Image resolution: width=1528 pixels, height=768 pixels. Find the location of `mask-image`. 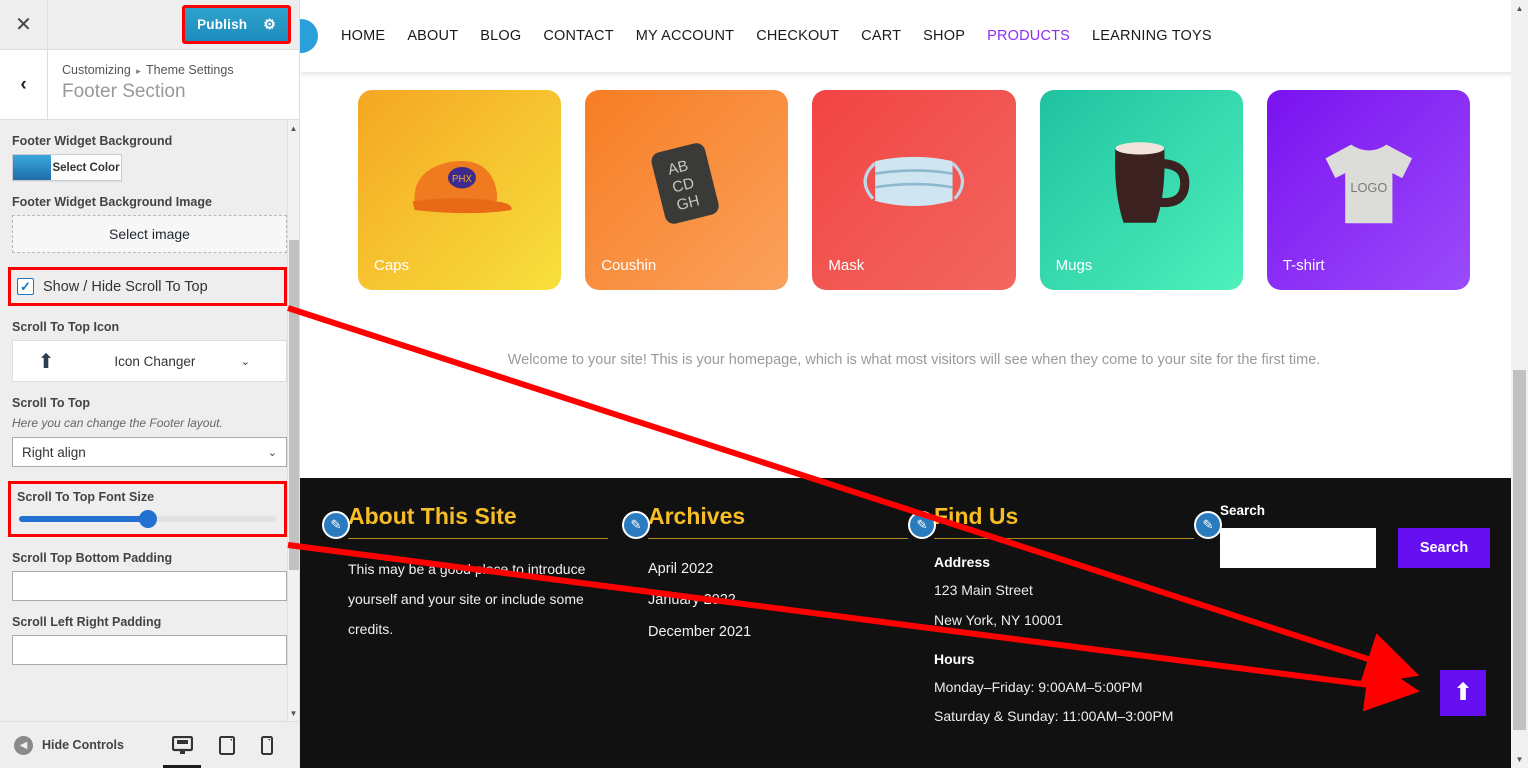

mask-image is located at coordinates (914, 182).